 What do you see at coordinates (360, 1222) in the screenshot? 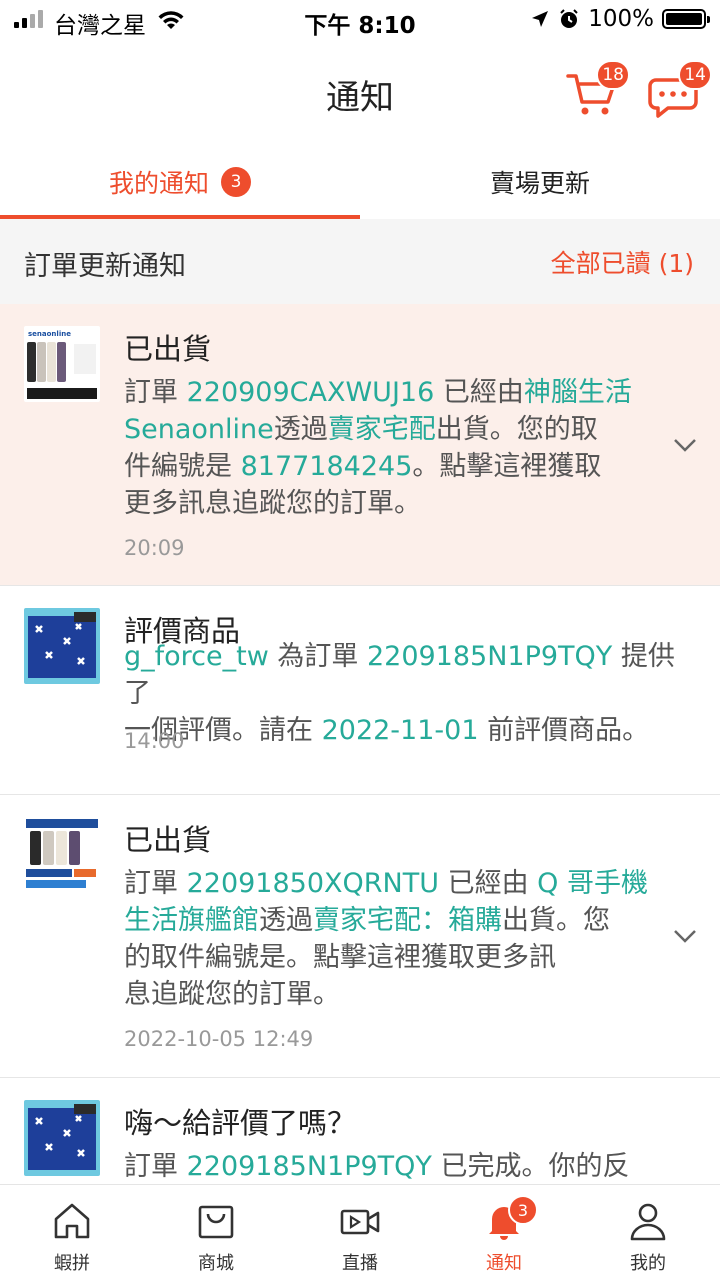
I see `live-video-icon` at bounding box center [360, 1222].